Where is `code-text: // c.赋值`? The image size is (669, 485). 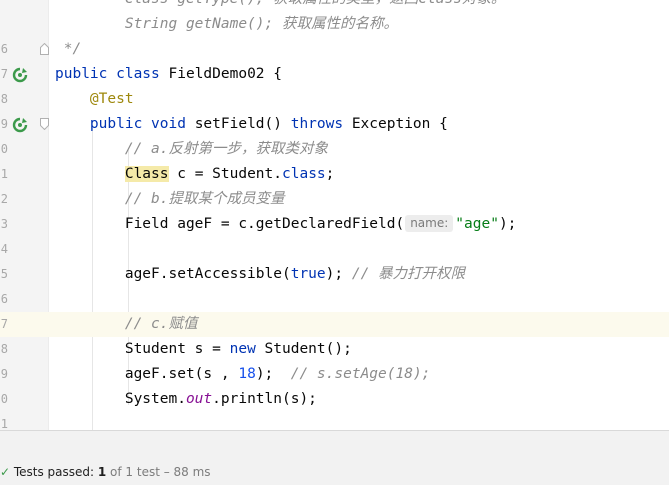
code-text: // c.赋值 is located at coordinates (126, 324).